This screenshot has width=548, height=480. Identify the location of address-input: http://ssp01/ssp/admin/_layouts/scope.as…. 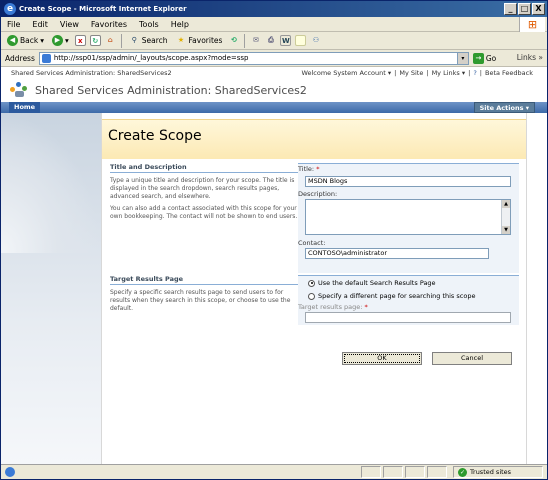
(253, 58).